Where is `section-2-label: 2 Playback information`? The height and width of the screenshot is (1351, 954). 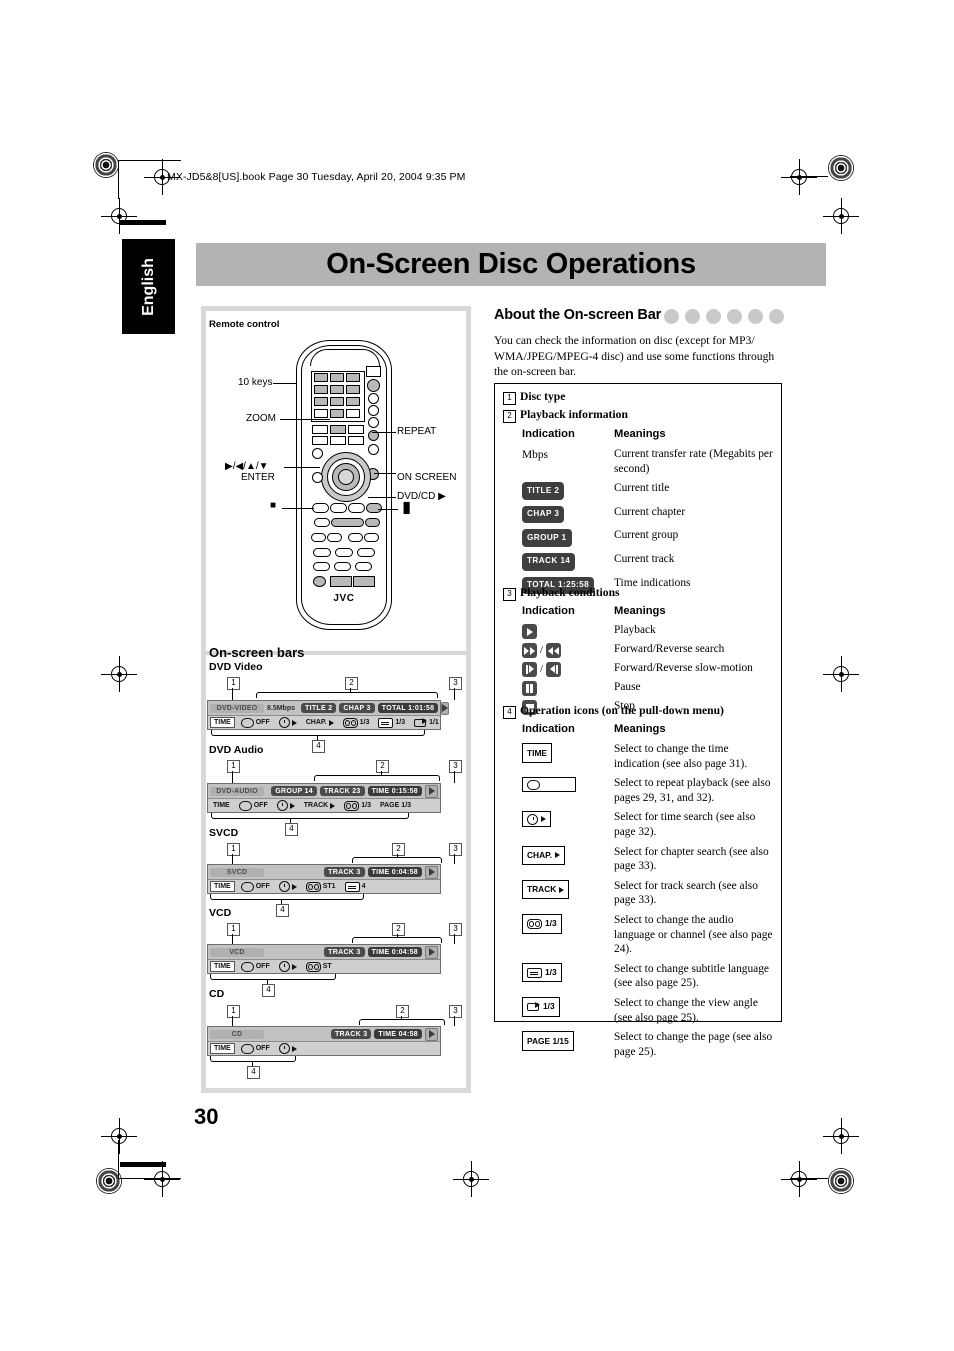 section-2-label: 2 Playback information is located at coordinates (565, 415).